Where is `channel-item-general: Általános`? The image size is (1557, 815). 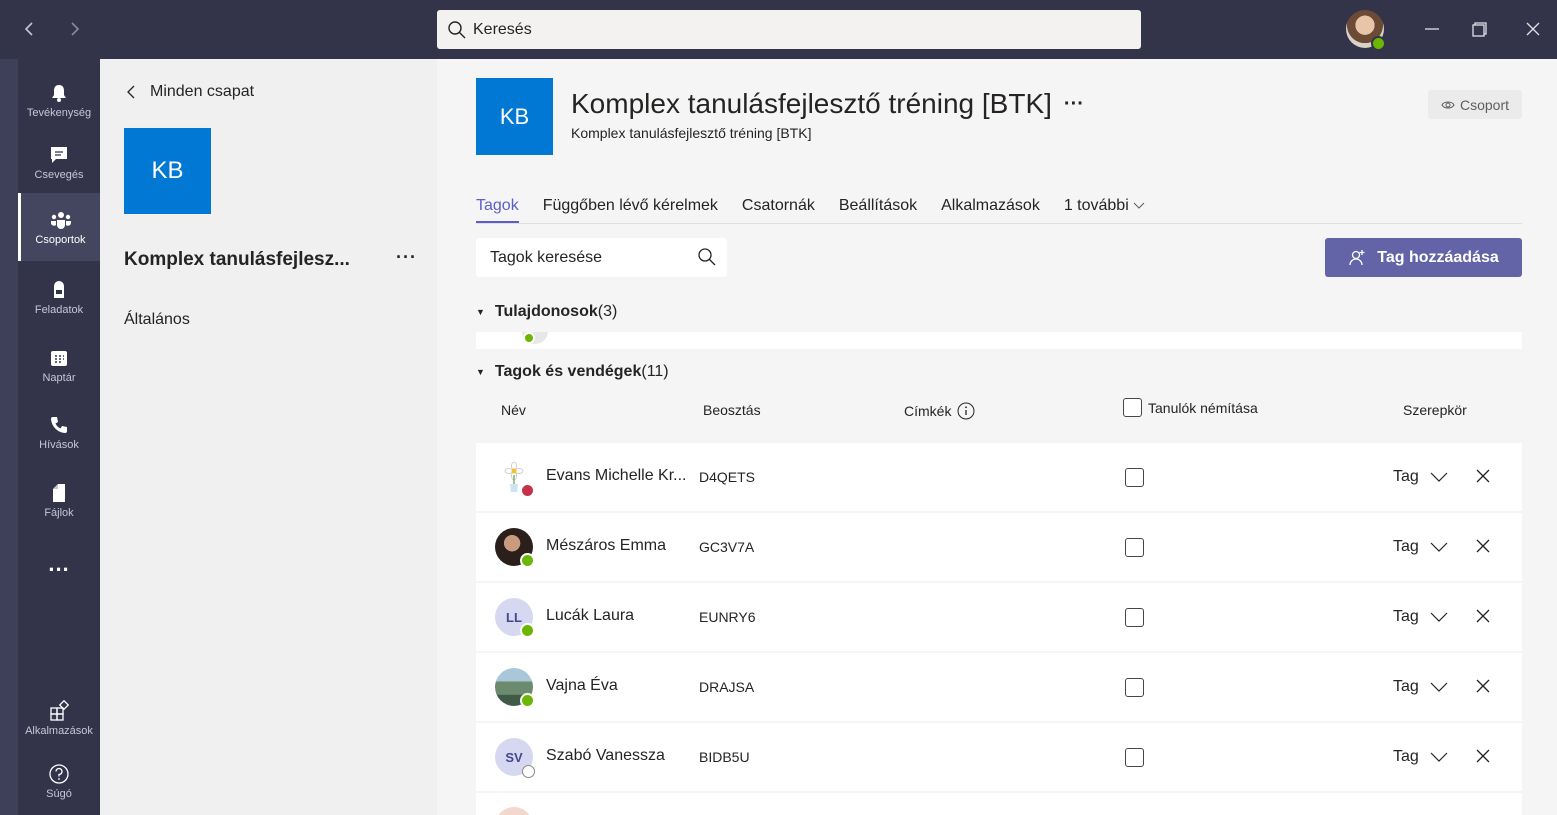
channel-item-general: Általános is located at coordinates (157, 320).